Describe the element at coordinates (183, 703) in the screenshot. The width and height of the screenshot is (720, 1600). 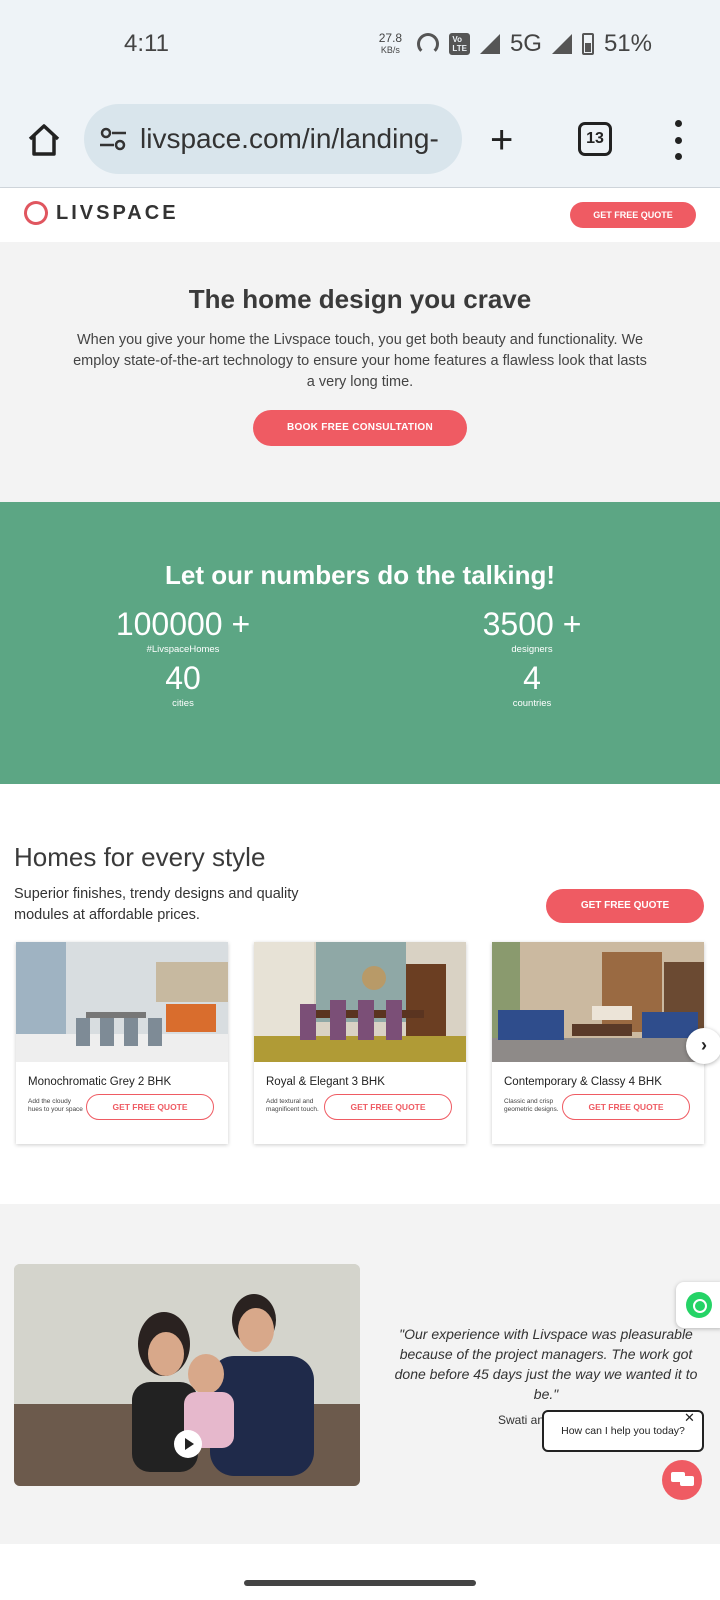
I see `stat-label: cities` at that location.